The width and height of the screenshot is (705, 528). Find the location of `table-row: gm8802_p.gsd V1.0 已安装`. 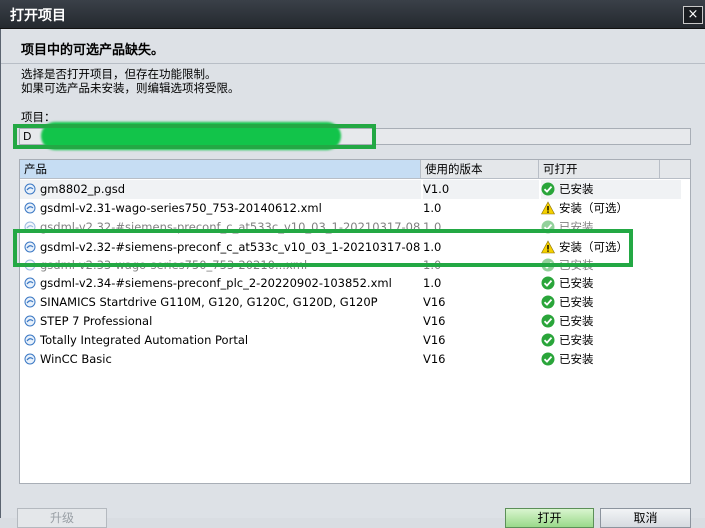

table-row: gm8802_p.gsd V1.0 已安装 is located at coordinates (355, 189).